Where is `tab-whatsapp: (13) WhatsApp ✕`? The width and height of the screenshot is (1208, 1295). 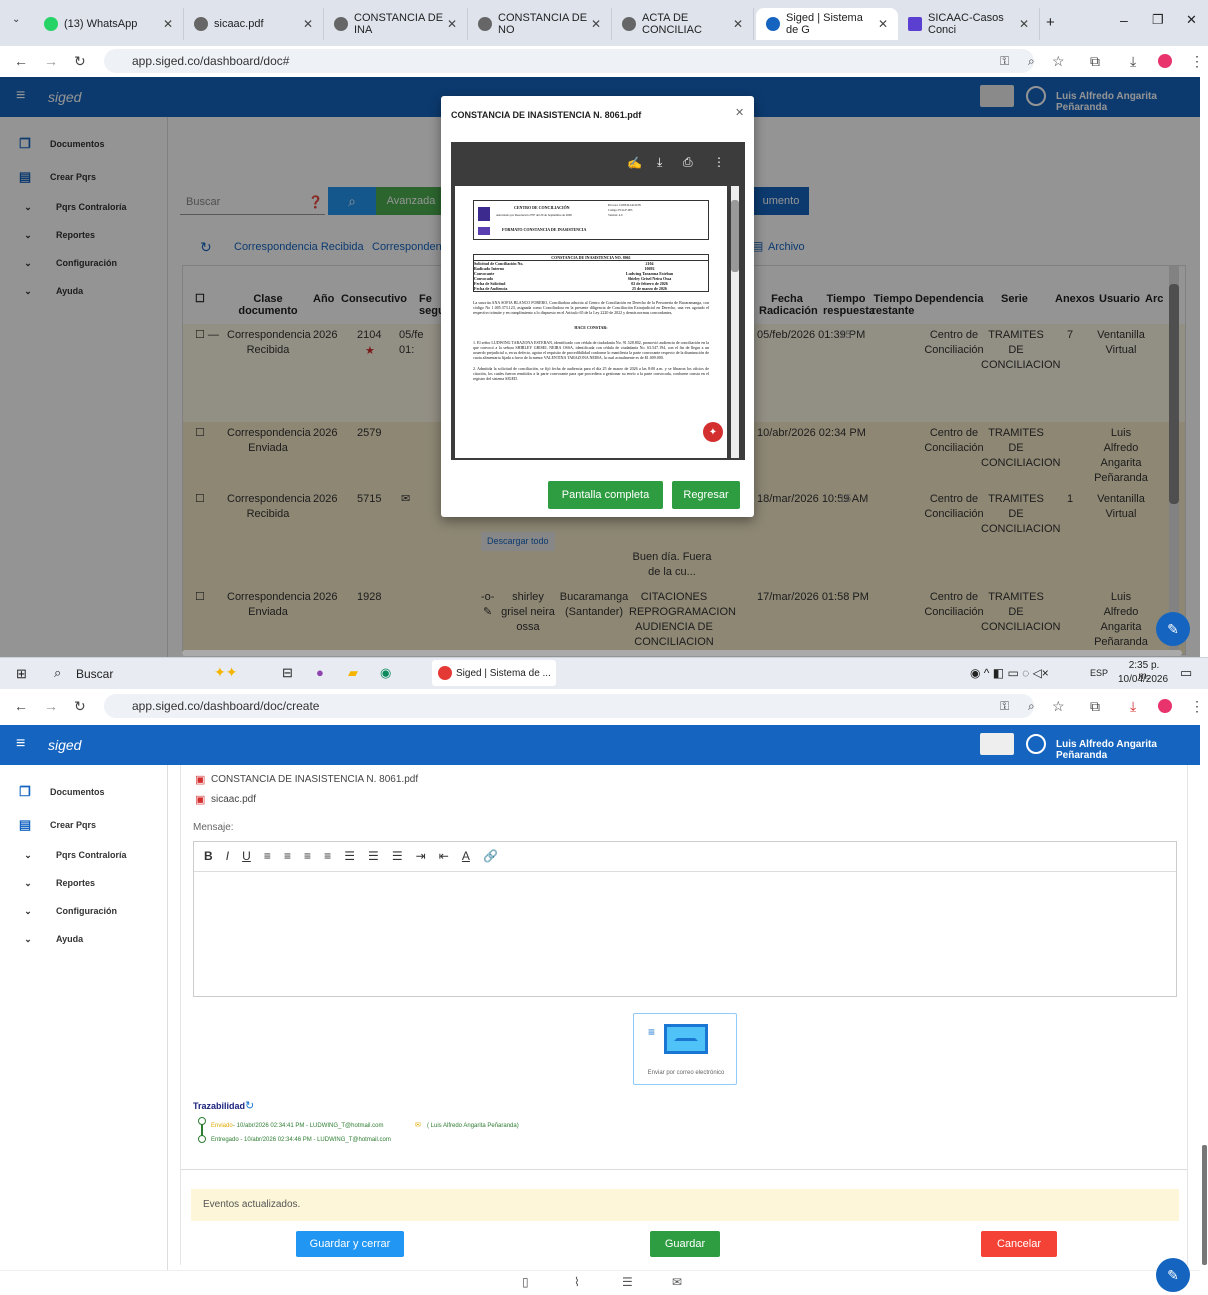
tab-whatsapp: (13) WhatsApp ✕ is located at coordinates (109, 24).